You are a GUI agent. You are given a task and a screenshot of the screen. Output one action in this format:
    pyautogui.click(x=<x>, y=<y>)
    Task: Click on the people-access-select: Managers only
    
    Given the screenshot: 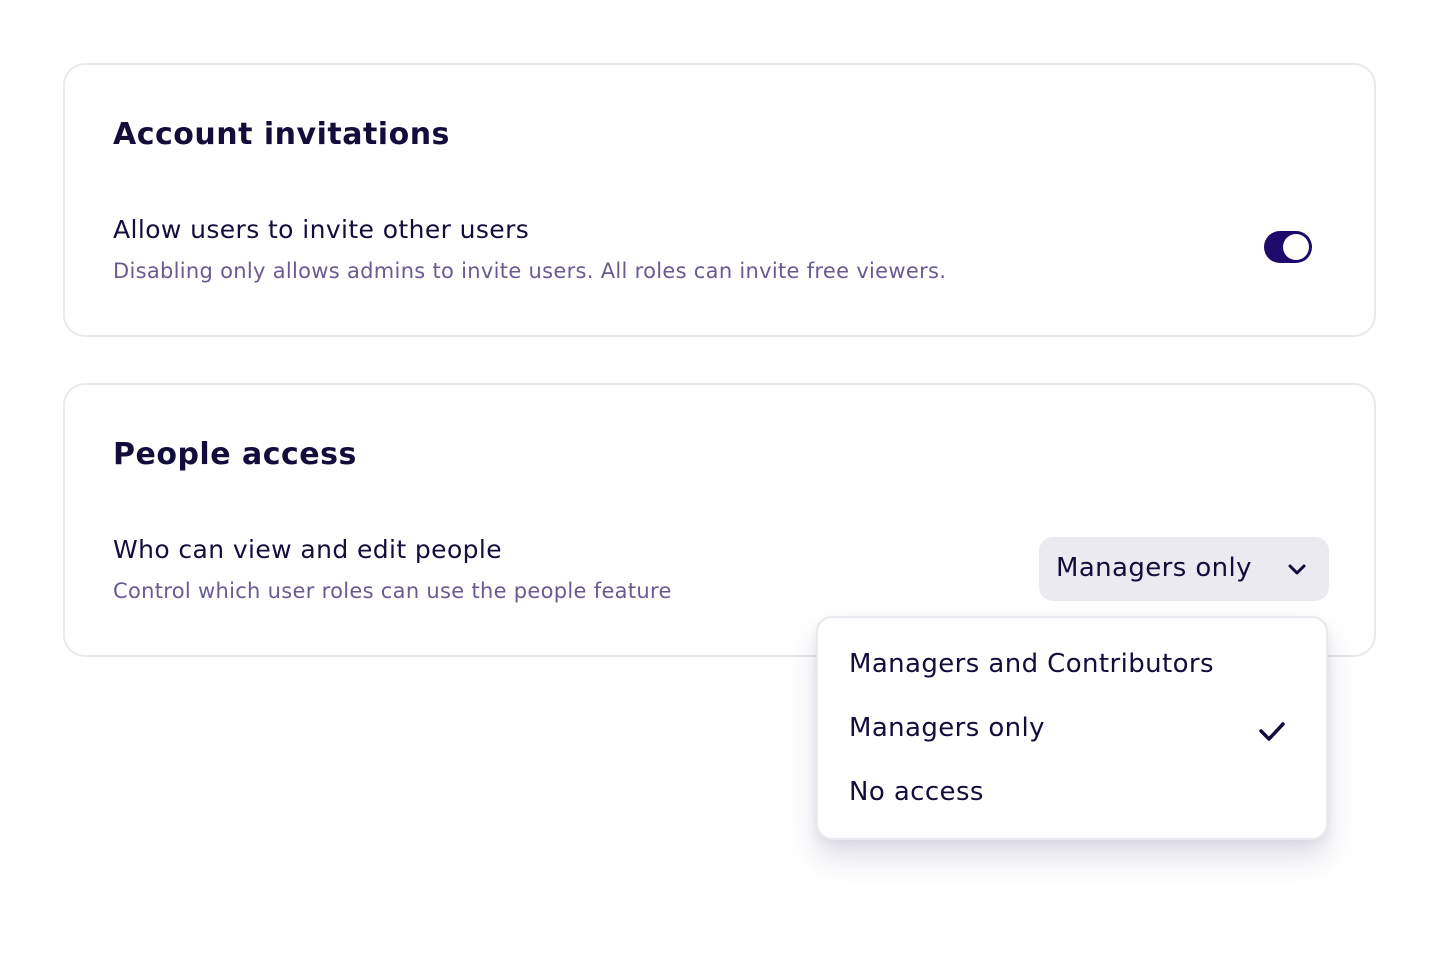 What is the action you would take?
    pyautogui.click(x=1184, y=569)
    